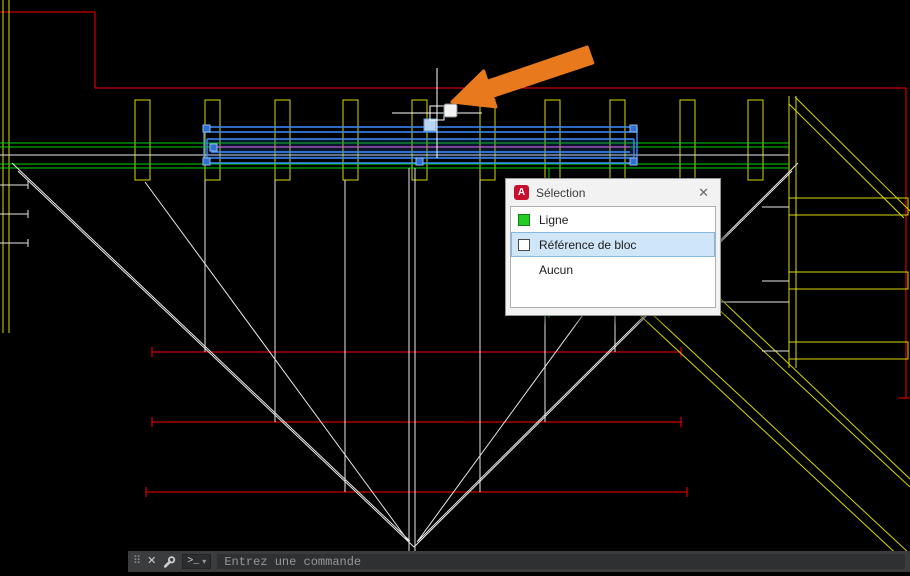  Describe the element at coordinates (151, 561) in the screenshot. I see `command-close-icon: ✕` at that location.